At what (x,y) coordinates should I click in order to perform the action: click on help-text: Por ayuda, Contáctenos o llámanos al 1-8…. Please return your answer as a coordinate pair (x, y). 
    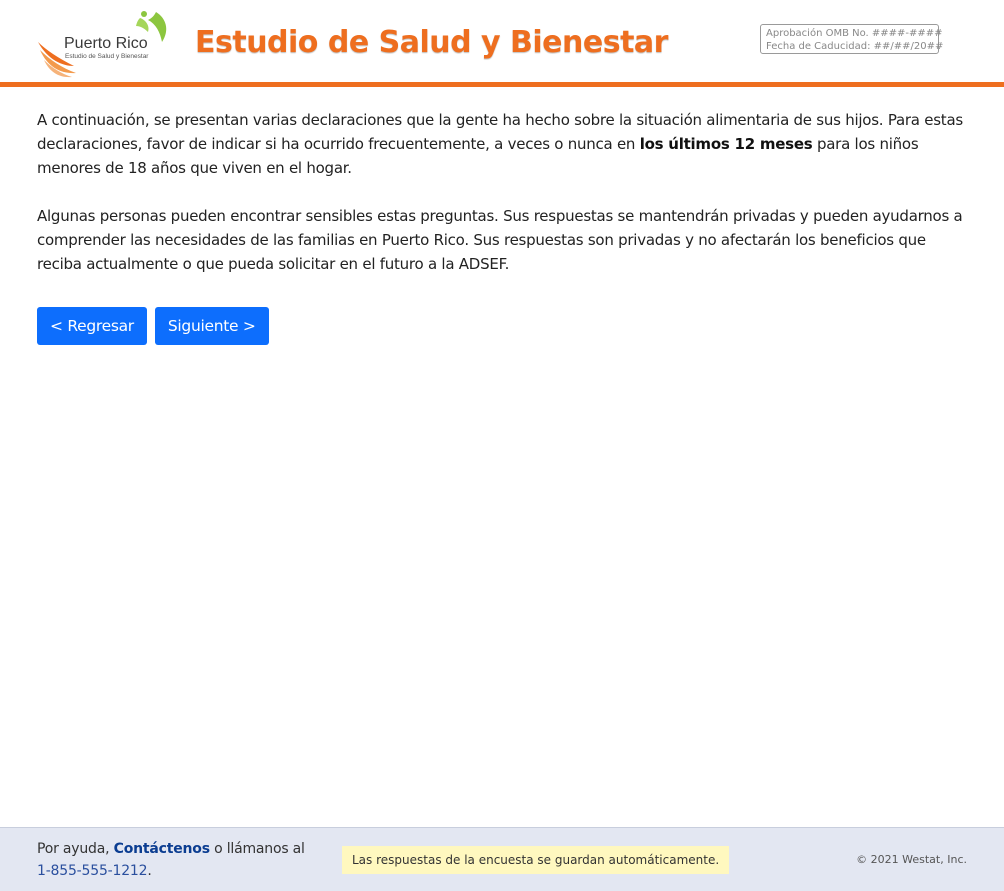
    Looking at the image, I should click on (171, 860).